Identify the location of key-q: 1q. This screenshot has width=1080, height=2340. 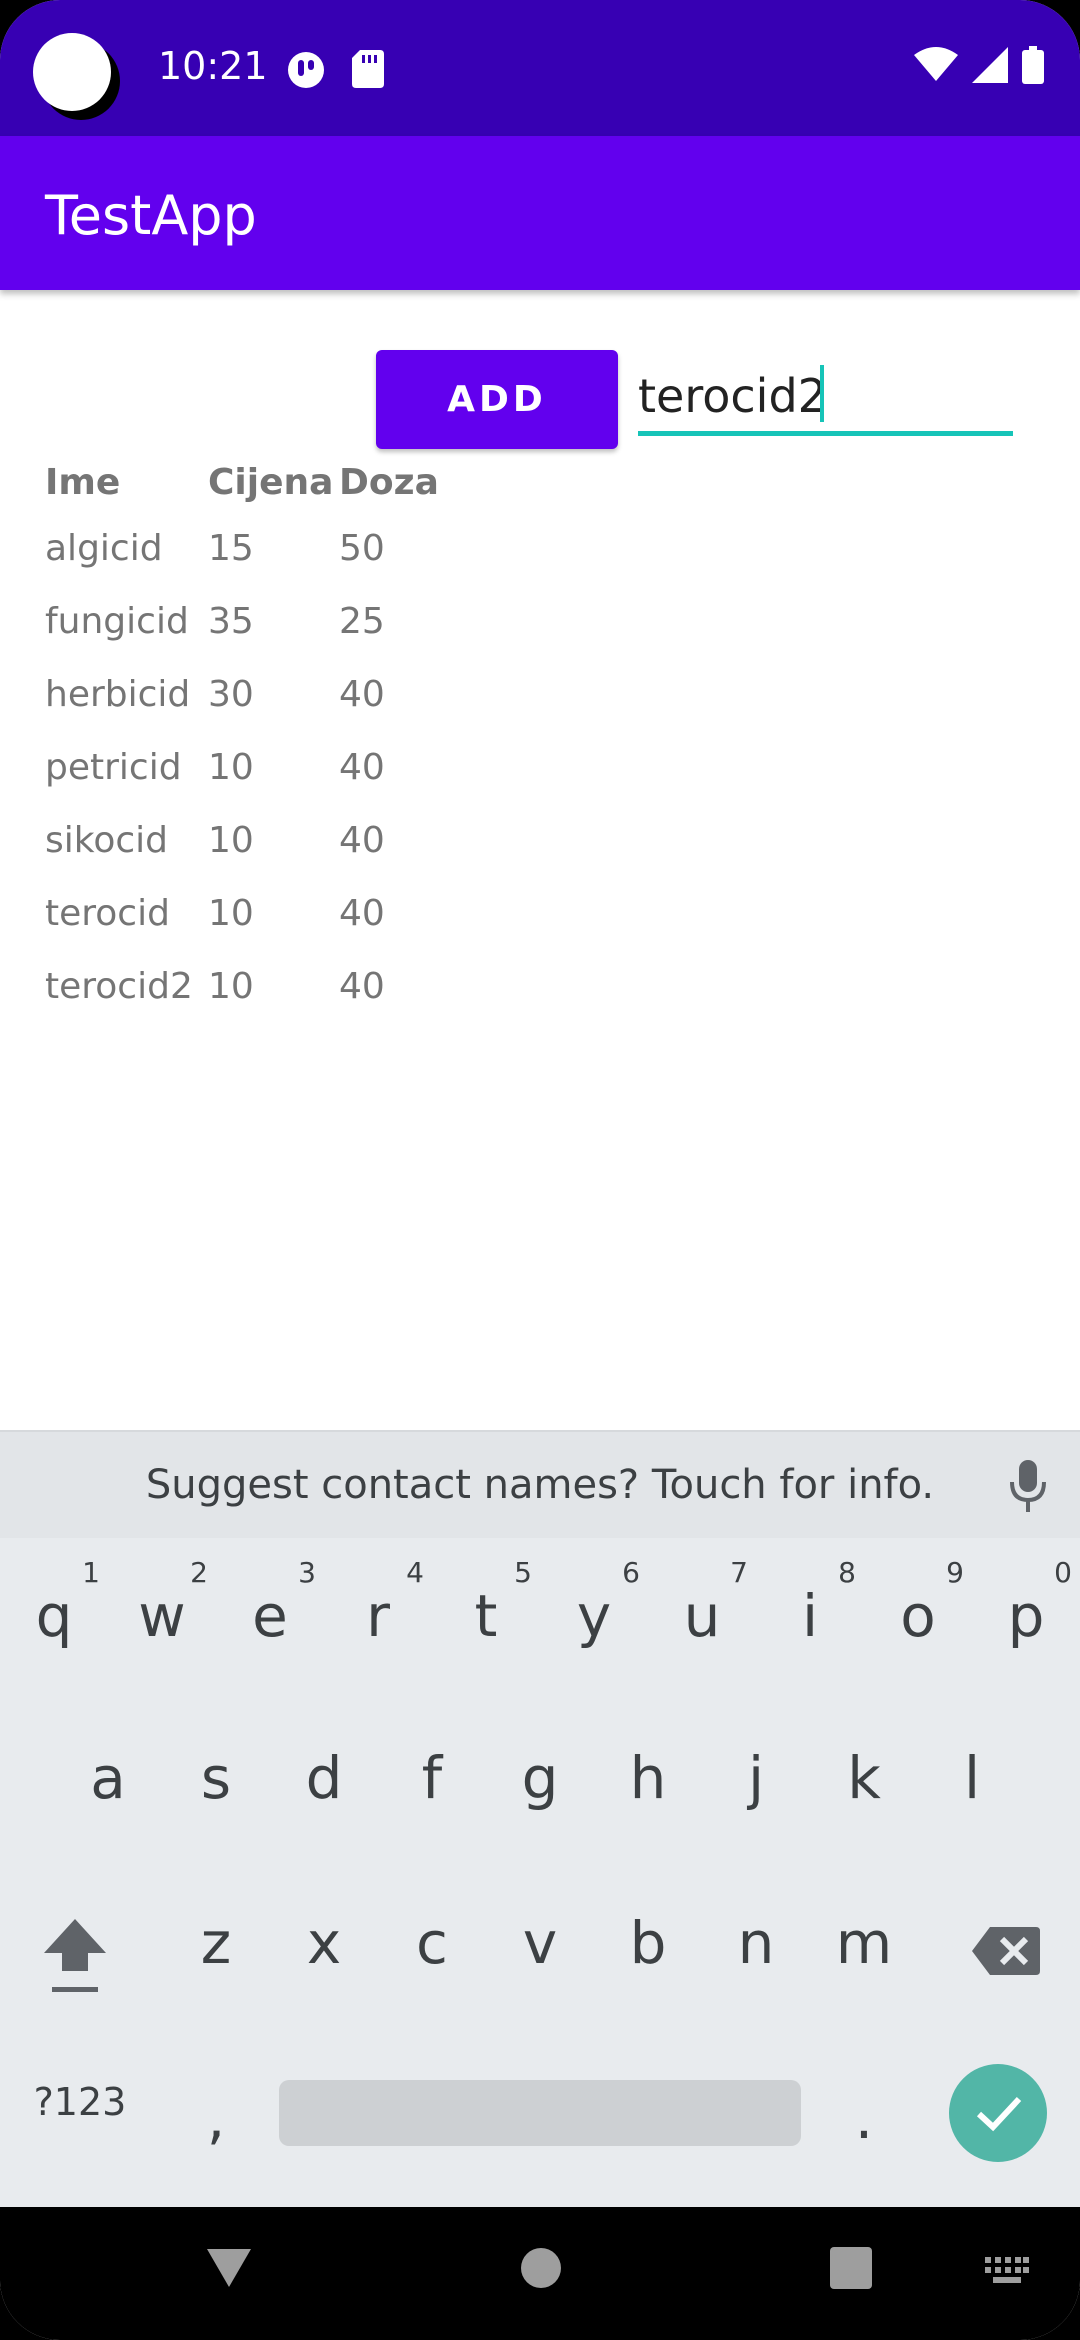
(54, 1618).